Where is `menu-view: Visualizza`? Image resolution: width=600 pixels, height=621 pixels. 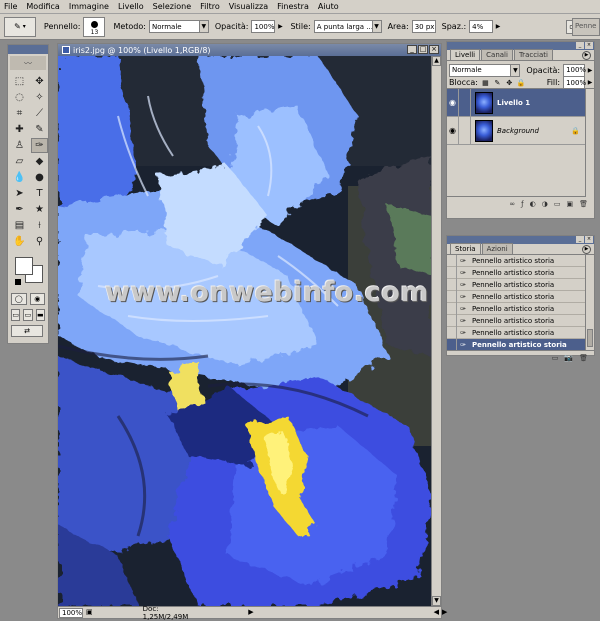 menu-view: Visualizza is located at coordinates (248, 6).